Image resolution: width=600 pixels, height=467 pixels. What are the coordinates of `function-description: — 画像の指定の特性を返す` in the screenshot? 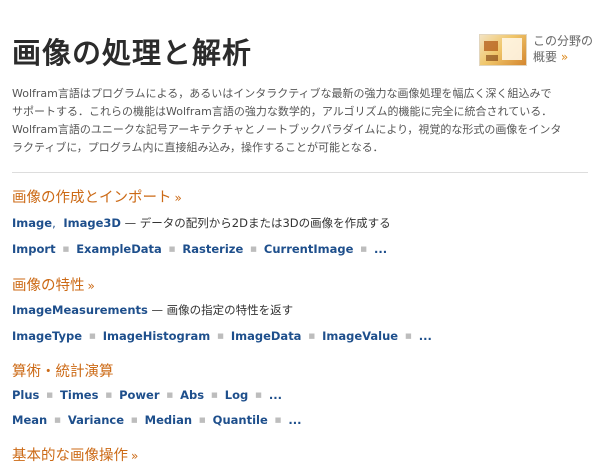 It's located at (222, 310).